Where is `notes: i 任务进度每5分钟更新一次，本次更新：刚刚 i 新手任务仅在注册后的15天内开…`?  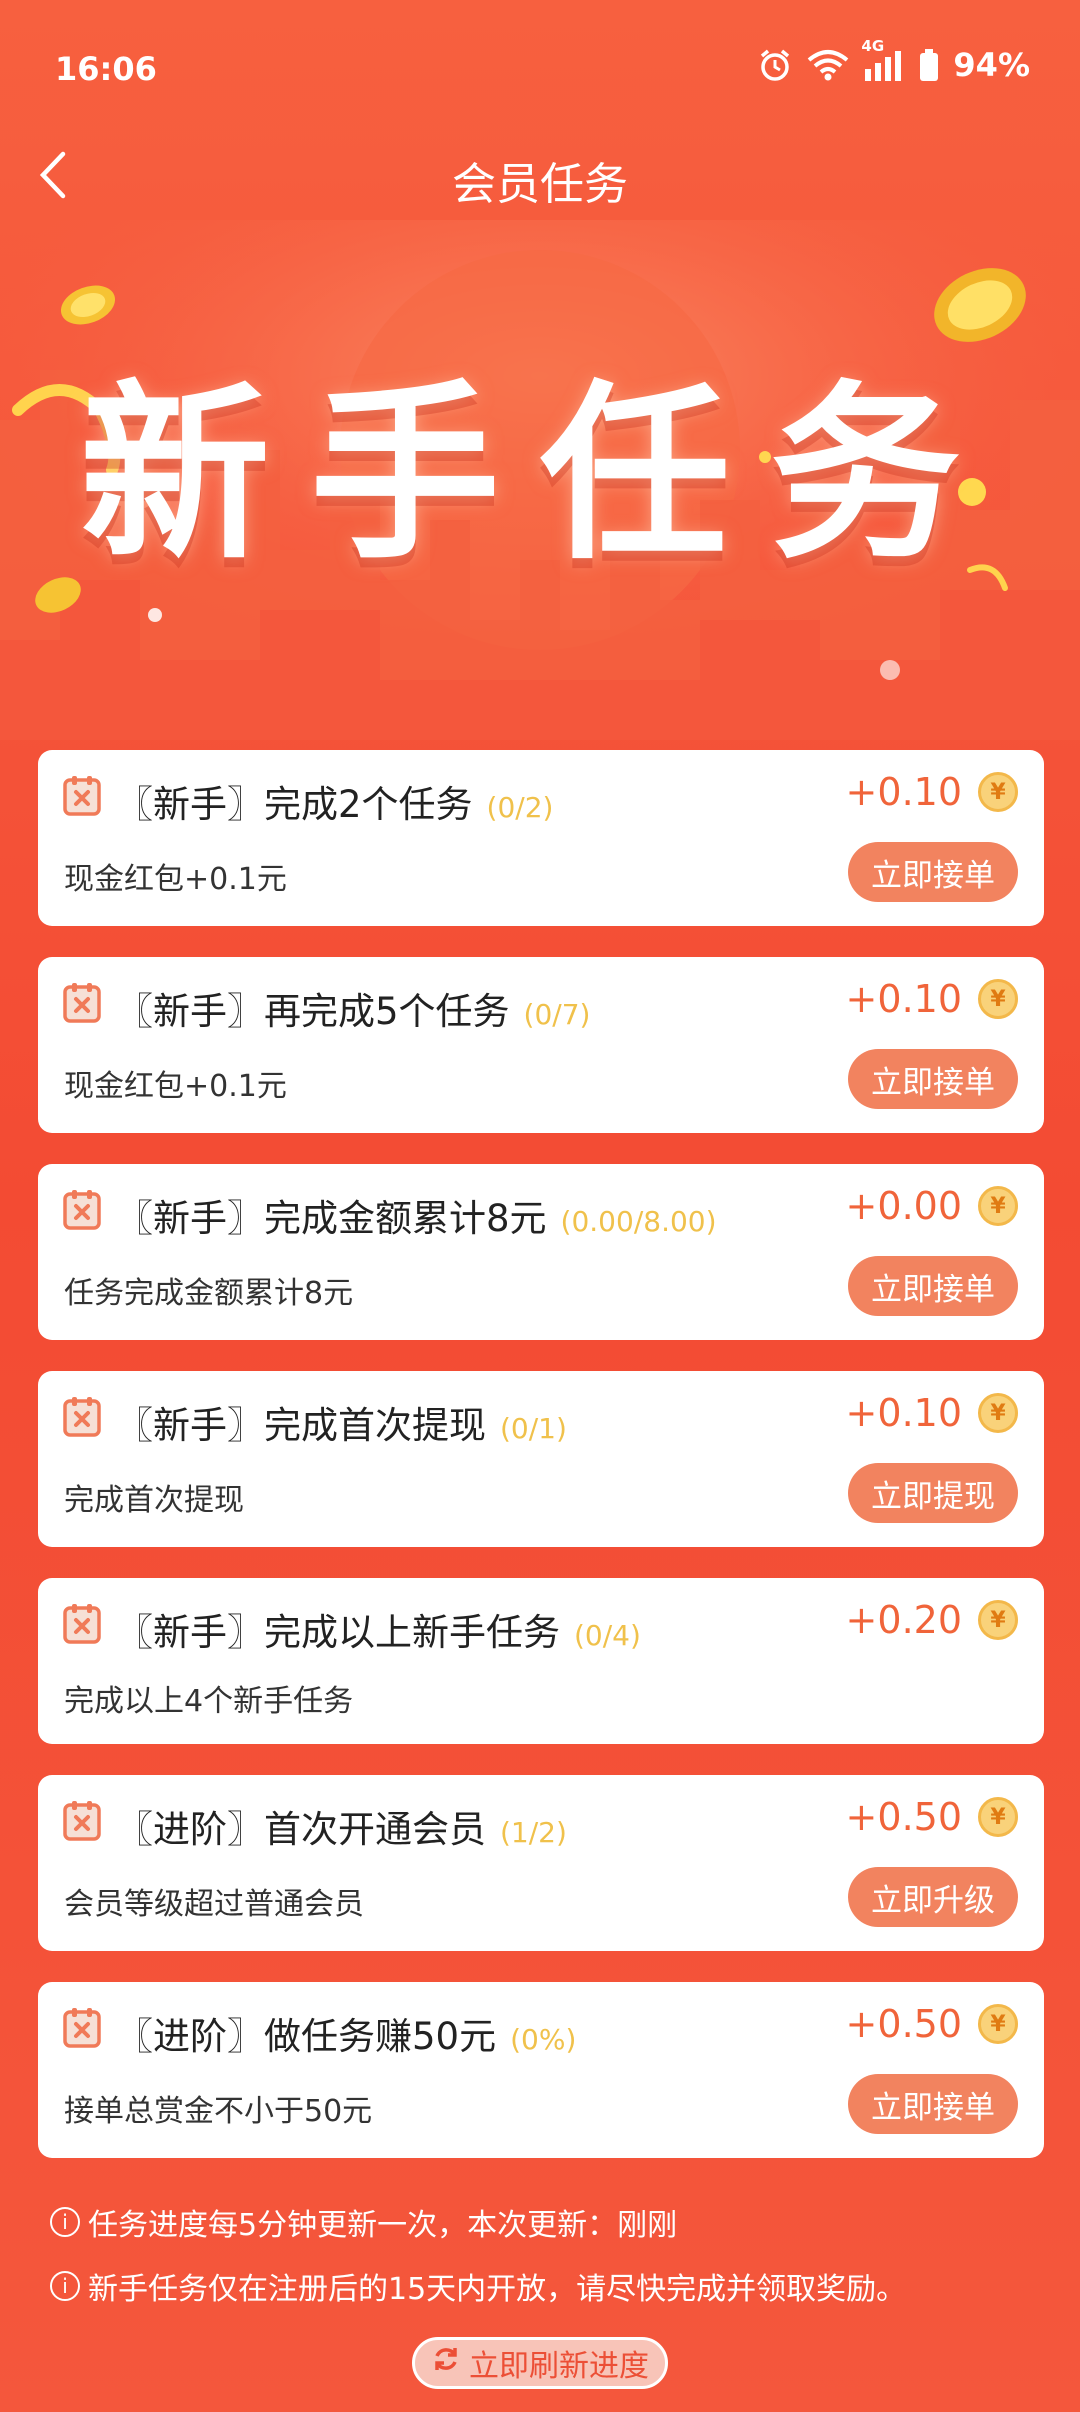 notes: i 任务进度每5分钟更新一次，本次更新：刚刚 i 新手任务仅在注册后的15天内开… is located at coordinates (478, 2264).